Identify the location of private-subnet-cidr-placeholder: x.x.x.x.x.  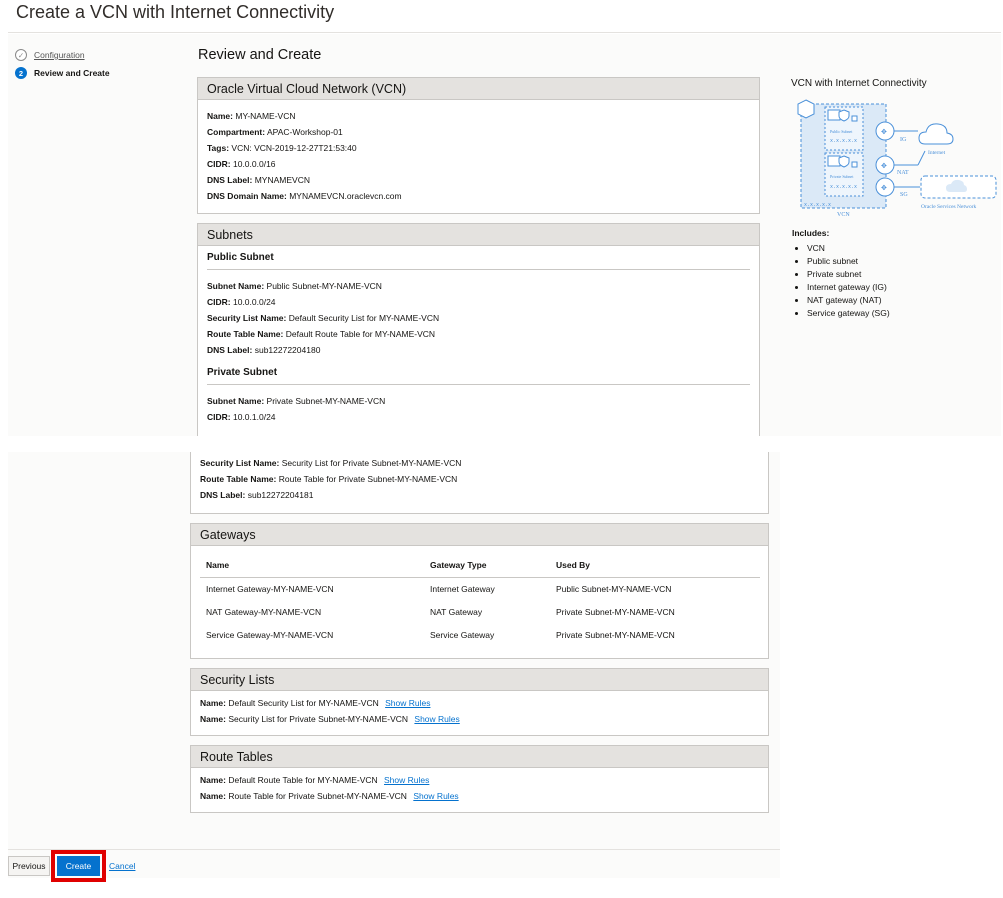
(843, 187).